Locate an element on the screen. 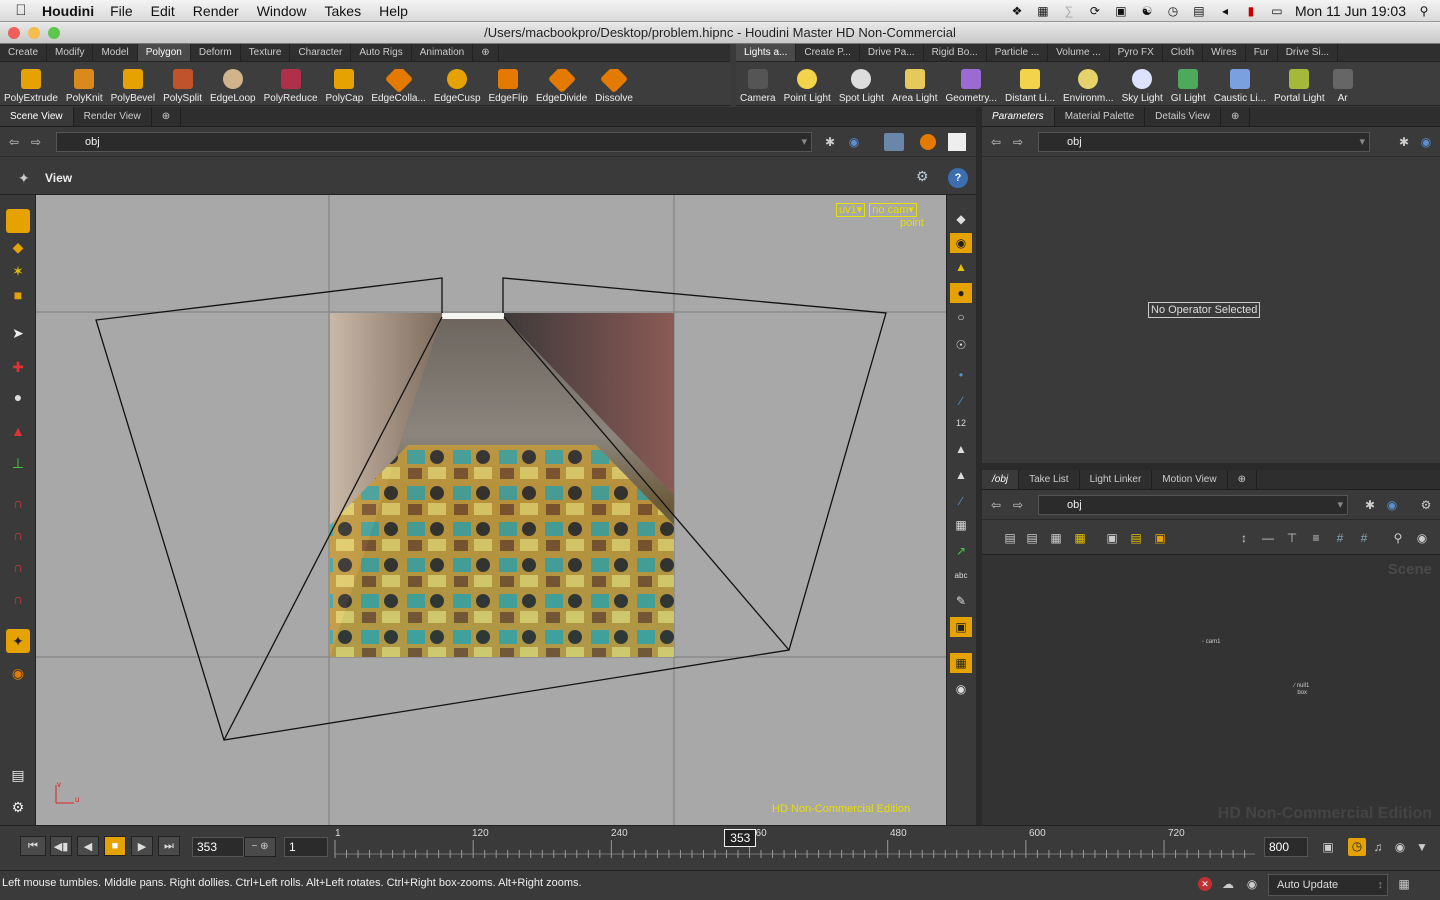 Image resolution: width=1440 pixels, height=900 pixels. render-region-icon: ◉ is located at coordinates (18, 673).